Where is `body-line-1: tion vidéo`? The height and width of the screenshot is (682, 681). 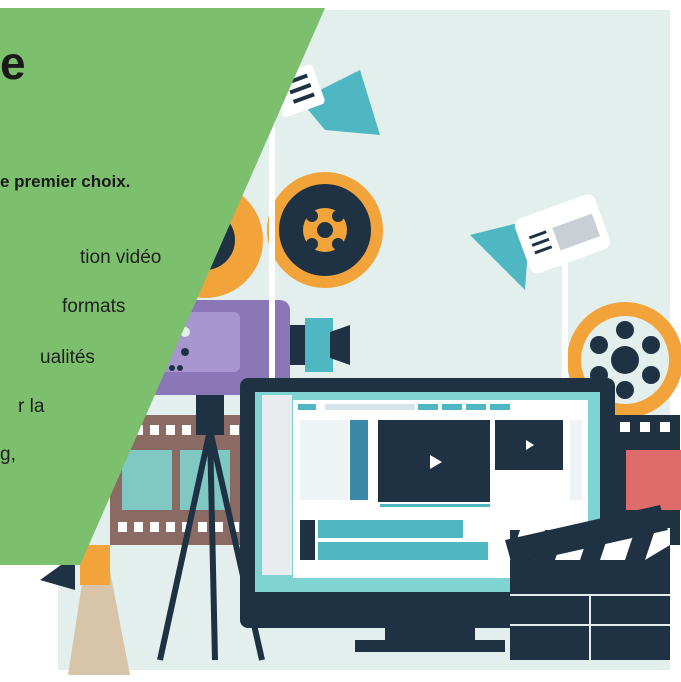
body-line-1: tion vidéo is located at coordinates (121, 257).